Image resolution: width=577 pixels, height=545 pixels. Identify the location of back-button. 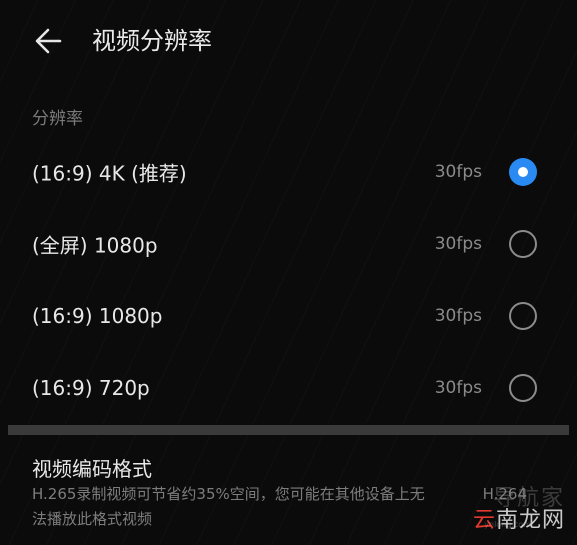
(50, 42).